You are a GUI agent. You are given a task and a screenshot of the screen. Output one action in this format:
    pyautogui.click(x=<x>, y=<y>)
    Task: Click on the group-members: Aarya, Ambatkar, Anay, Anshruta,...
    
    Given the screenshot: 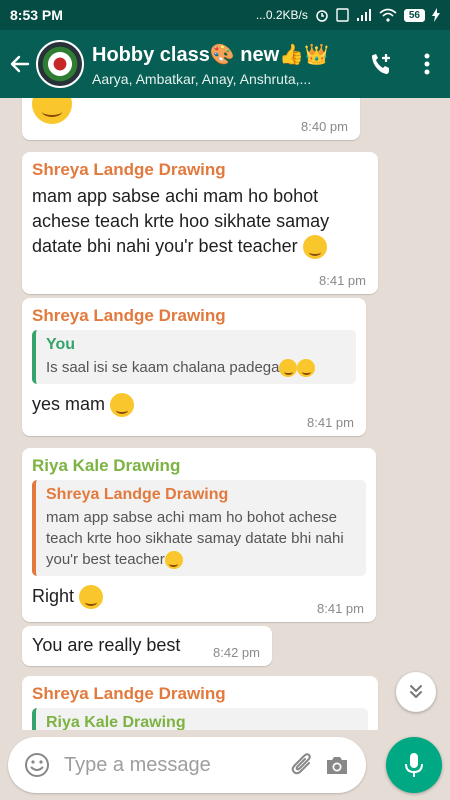 What is the action you would take?
    pyautogui.click(x=202, y=78)
    